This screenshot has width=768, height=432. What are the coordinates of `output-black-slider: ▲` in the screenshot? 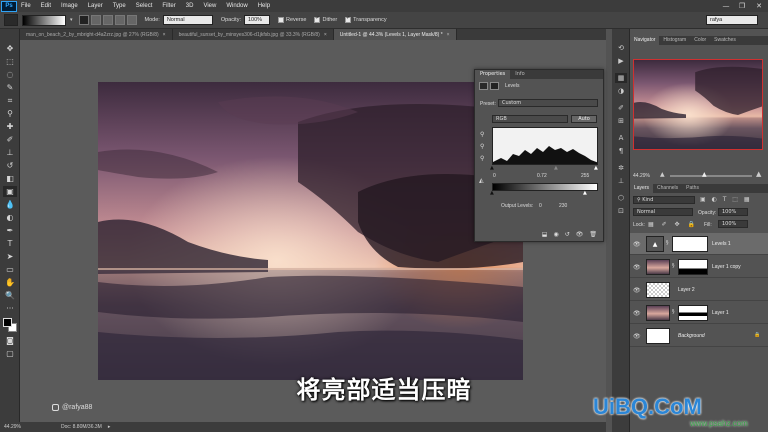 It's located at (492, 193).